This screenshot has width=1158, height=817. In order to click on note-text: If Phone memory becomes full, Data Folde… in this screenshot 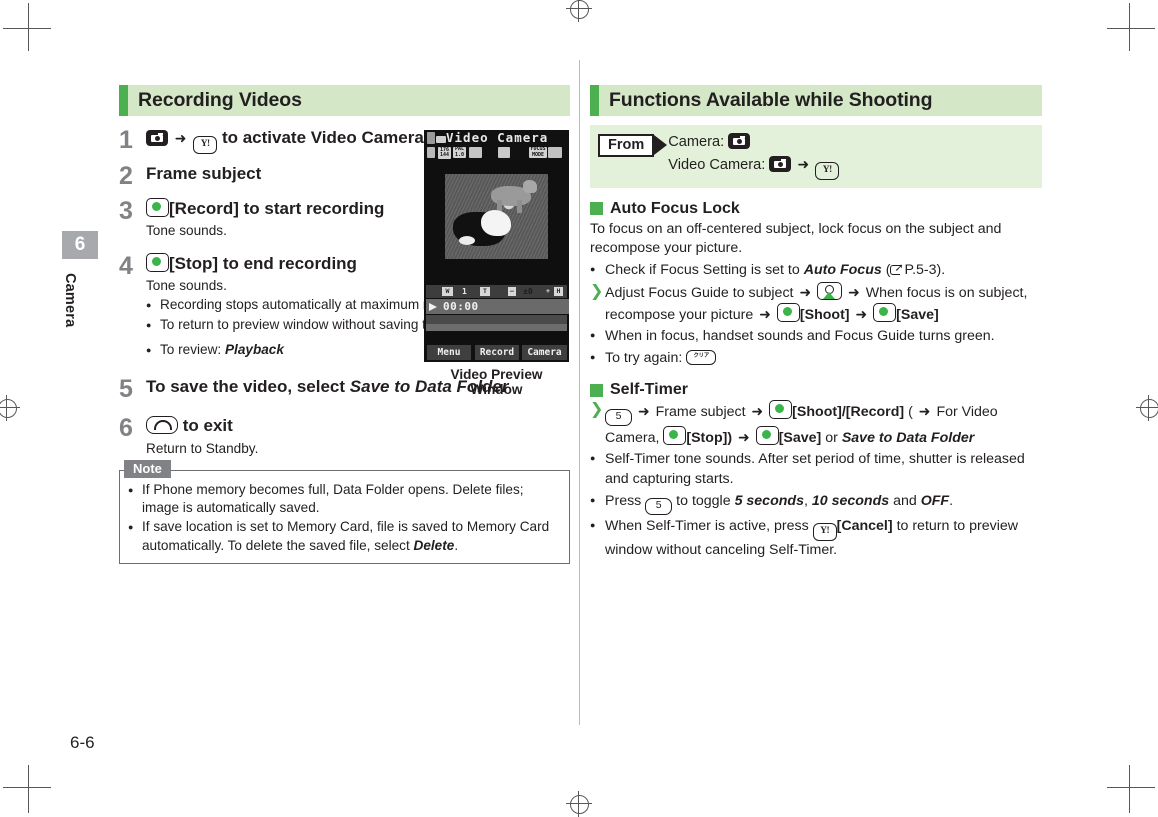, I will do `click(333, 498)`.